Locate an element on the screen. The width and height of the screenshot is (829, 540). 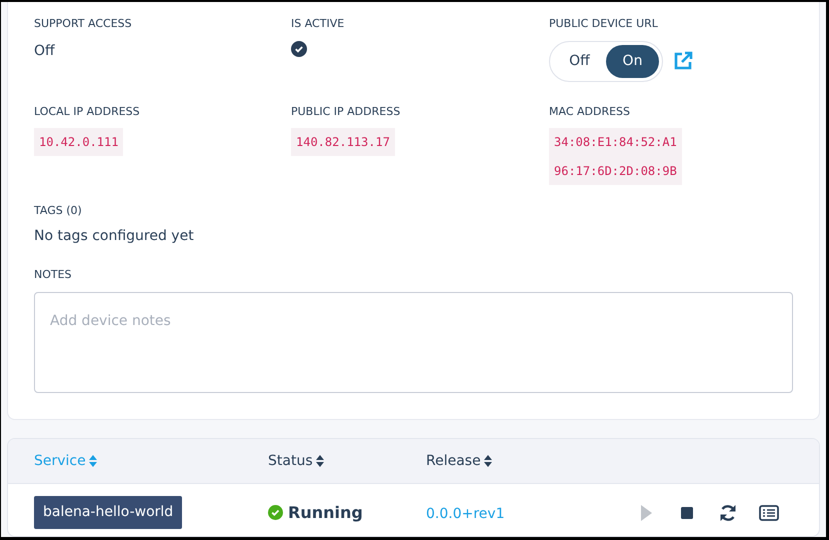
field-label: PUBLIC DEVICE URL is located at coordinates (603, 24).